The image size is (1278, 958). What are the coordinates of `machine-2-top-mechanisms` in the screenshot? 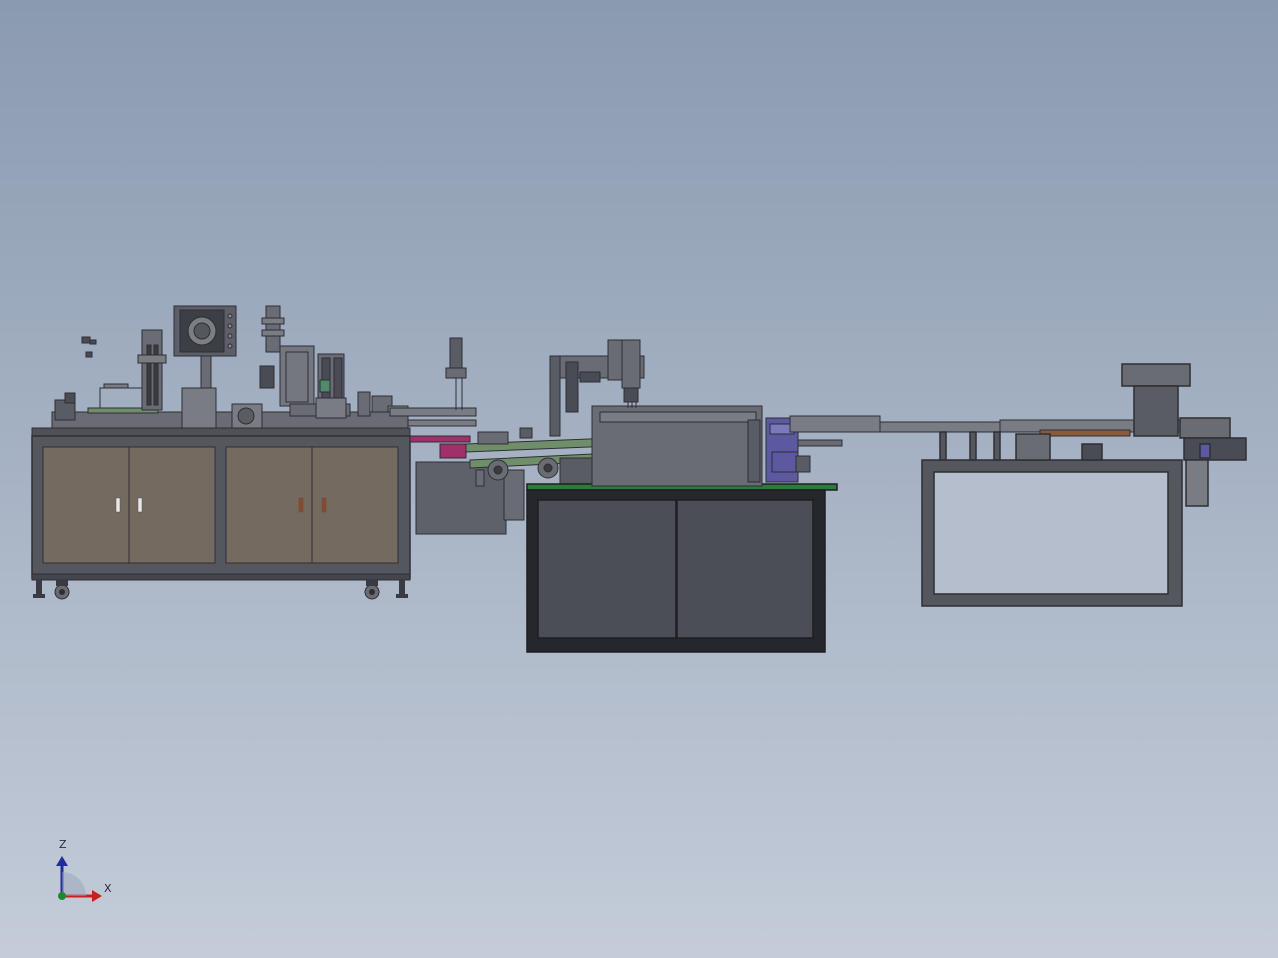 It's located at (696, 413).